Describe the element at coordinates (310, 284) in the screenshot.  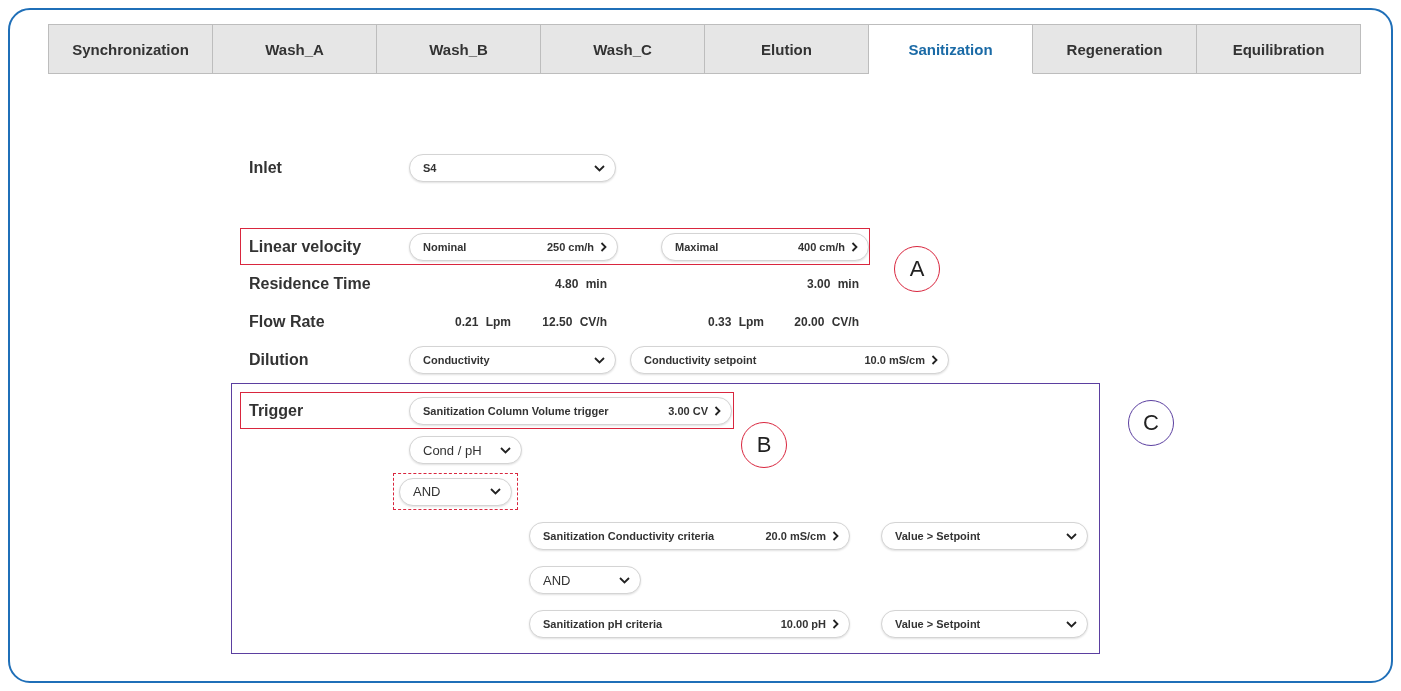
I see `field-label: Residence Time` at that location.